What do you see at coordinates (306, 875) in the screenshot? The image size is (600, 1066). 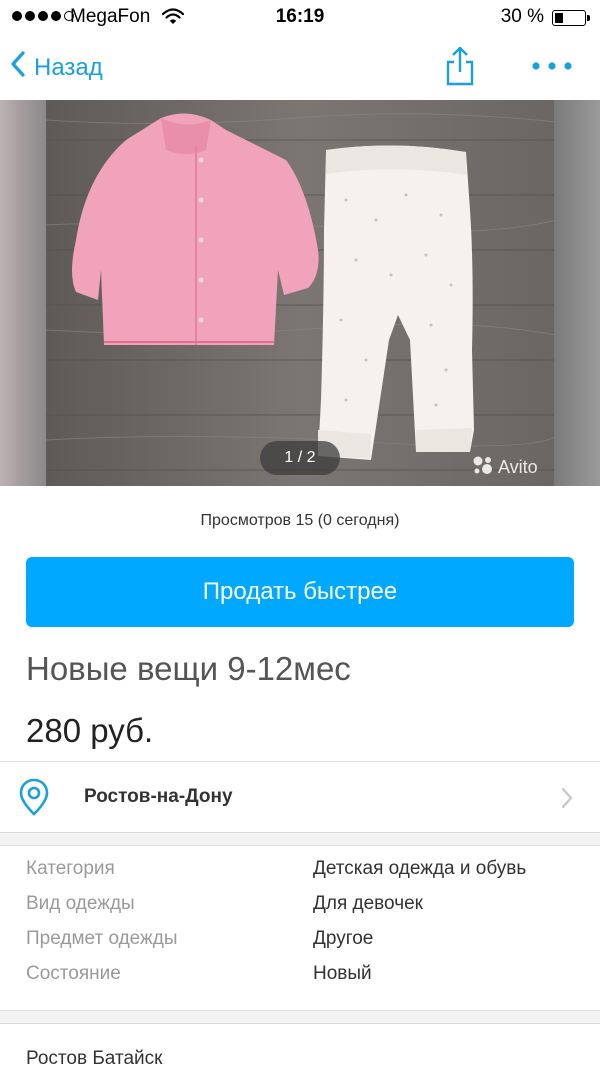 I see `param-row-category: Категория Детская одежда и обувь` at bounding box center [306, 875].